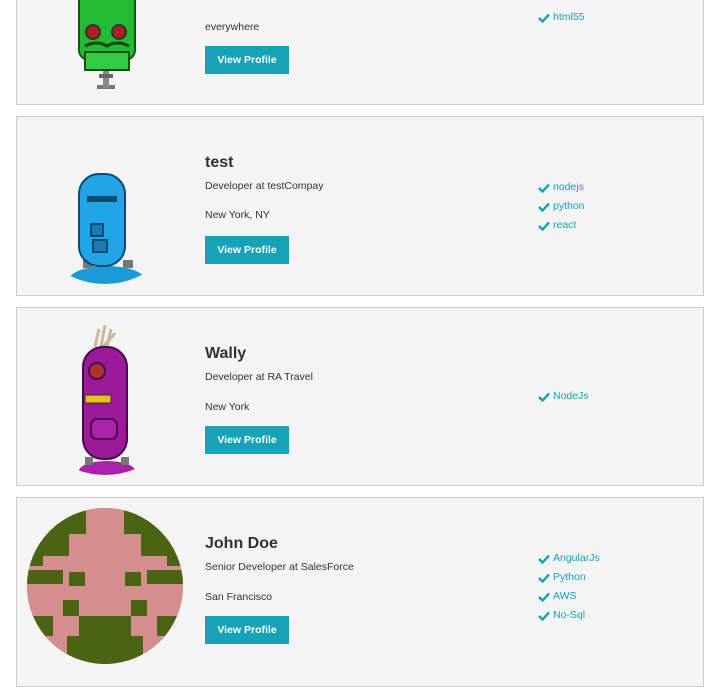  I want to click on skills-list: NodeJs, so click(563, 396).